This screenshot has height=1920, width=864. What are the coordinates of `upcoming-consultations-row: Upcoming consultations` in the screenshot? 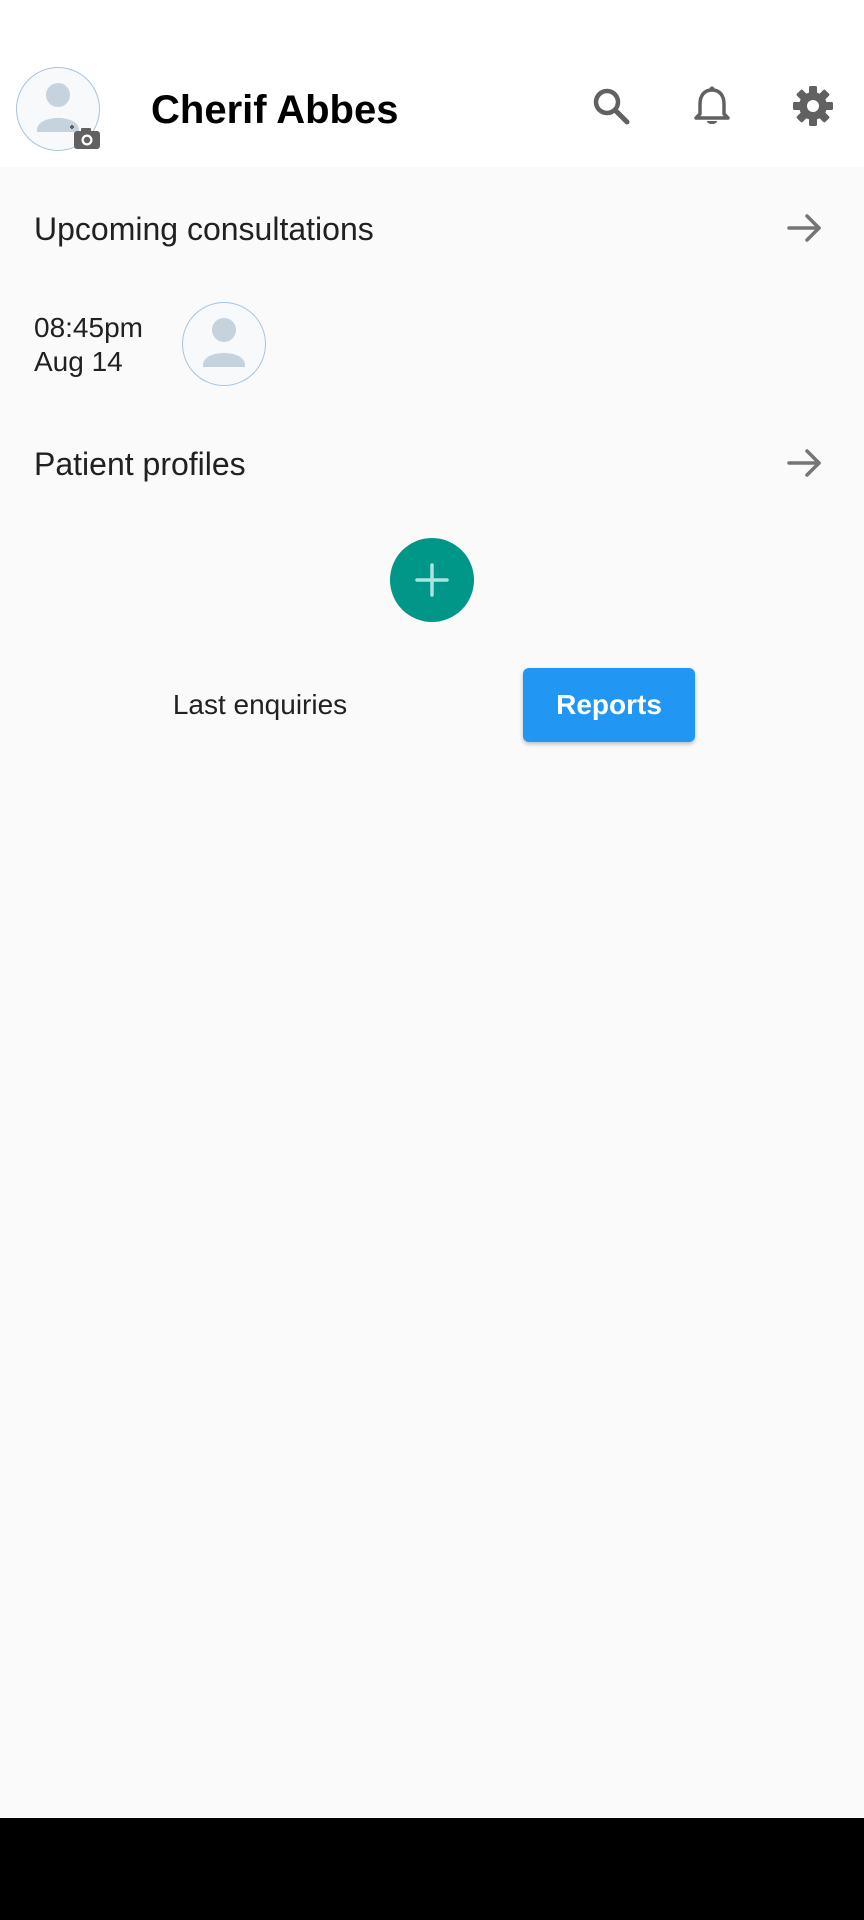 It's located at (432, 230).